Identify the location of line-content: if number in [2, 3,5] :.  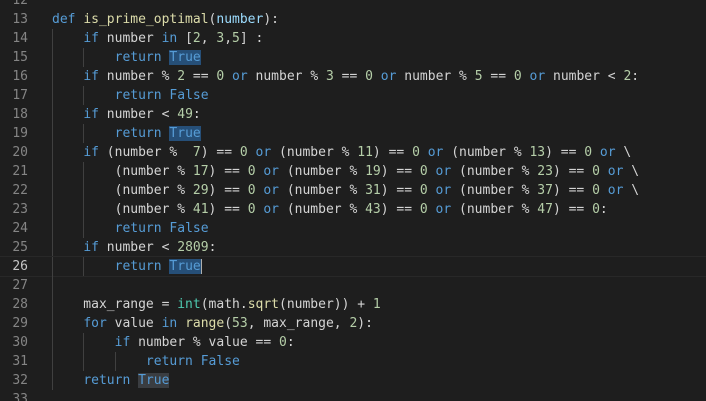
(157, 38).